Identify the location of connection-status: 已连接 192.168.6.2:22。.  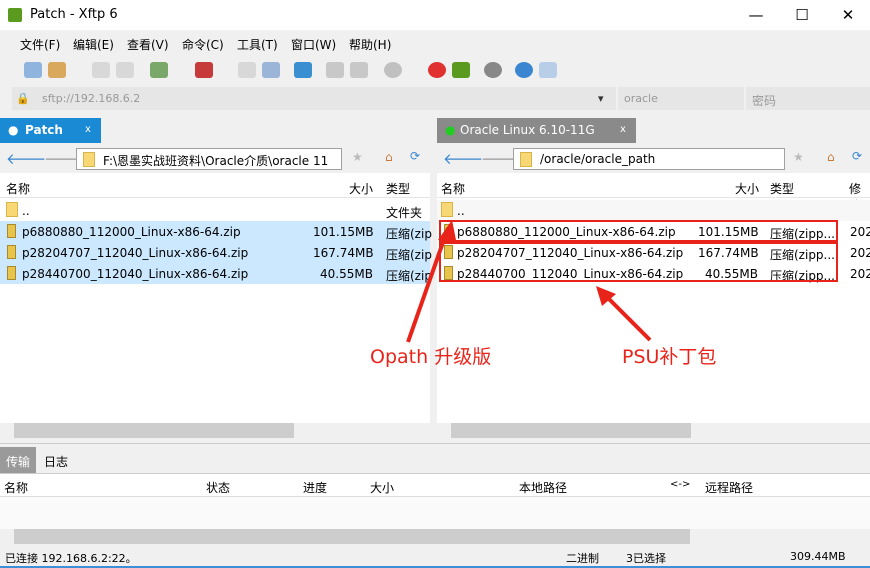
(71, 558).